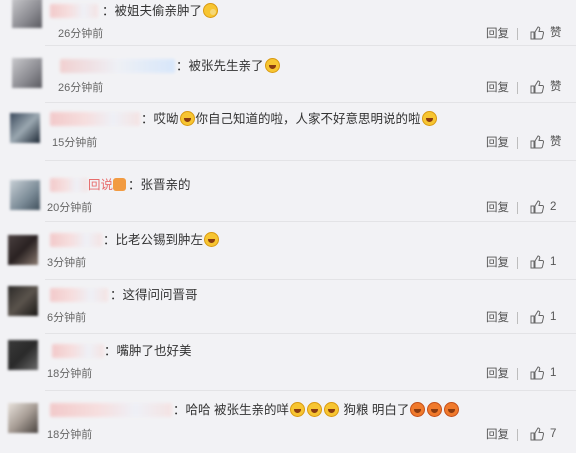 The height and width of the screenshot is (453, 576). What do you see at coordinates (553, 207) in the screenshot?
I see `like-count: 2` at bounding box center [553, 207].